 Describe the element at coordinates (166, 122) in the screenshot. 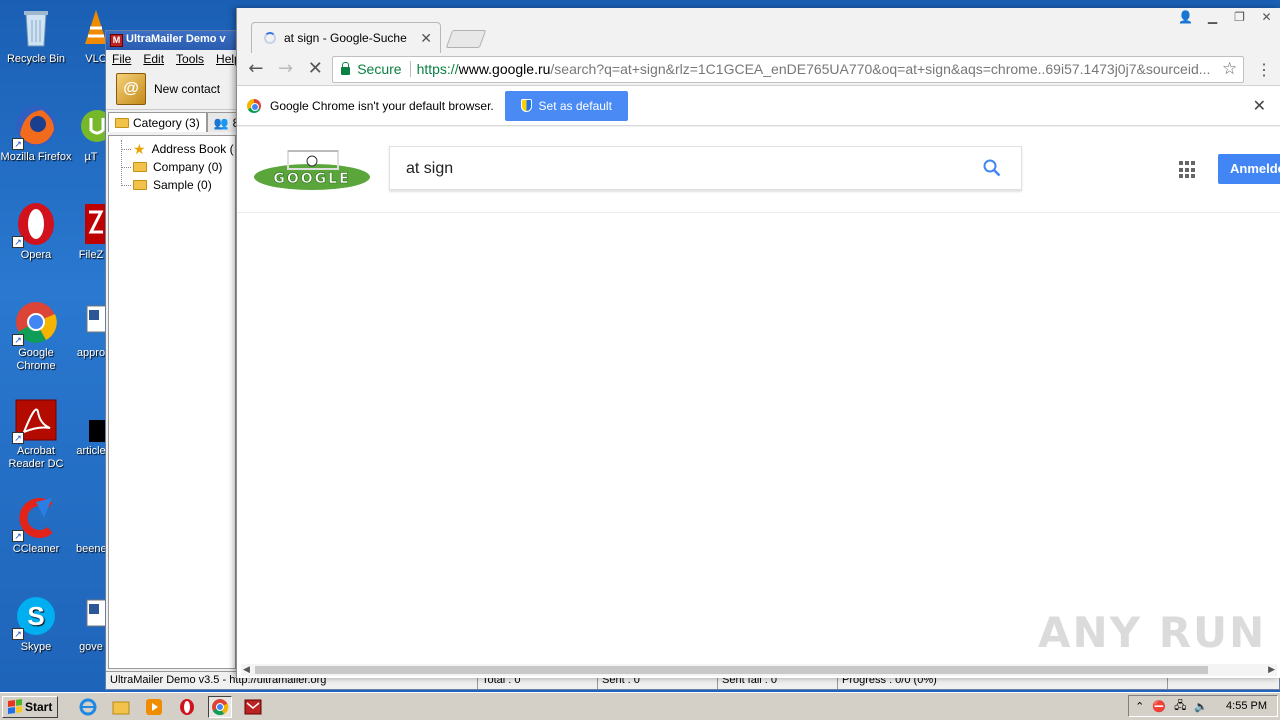

I see `tab-category-label: Category (3)` at that location.